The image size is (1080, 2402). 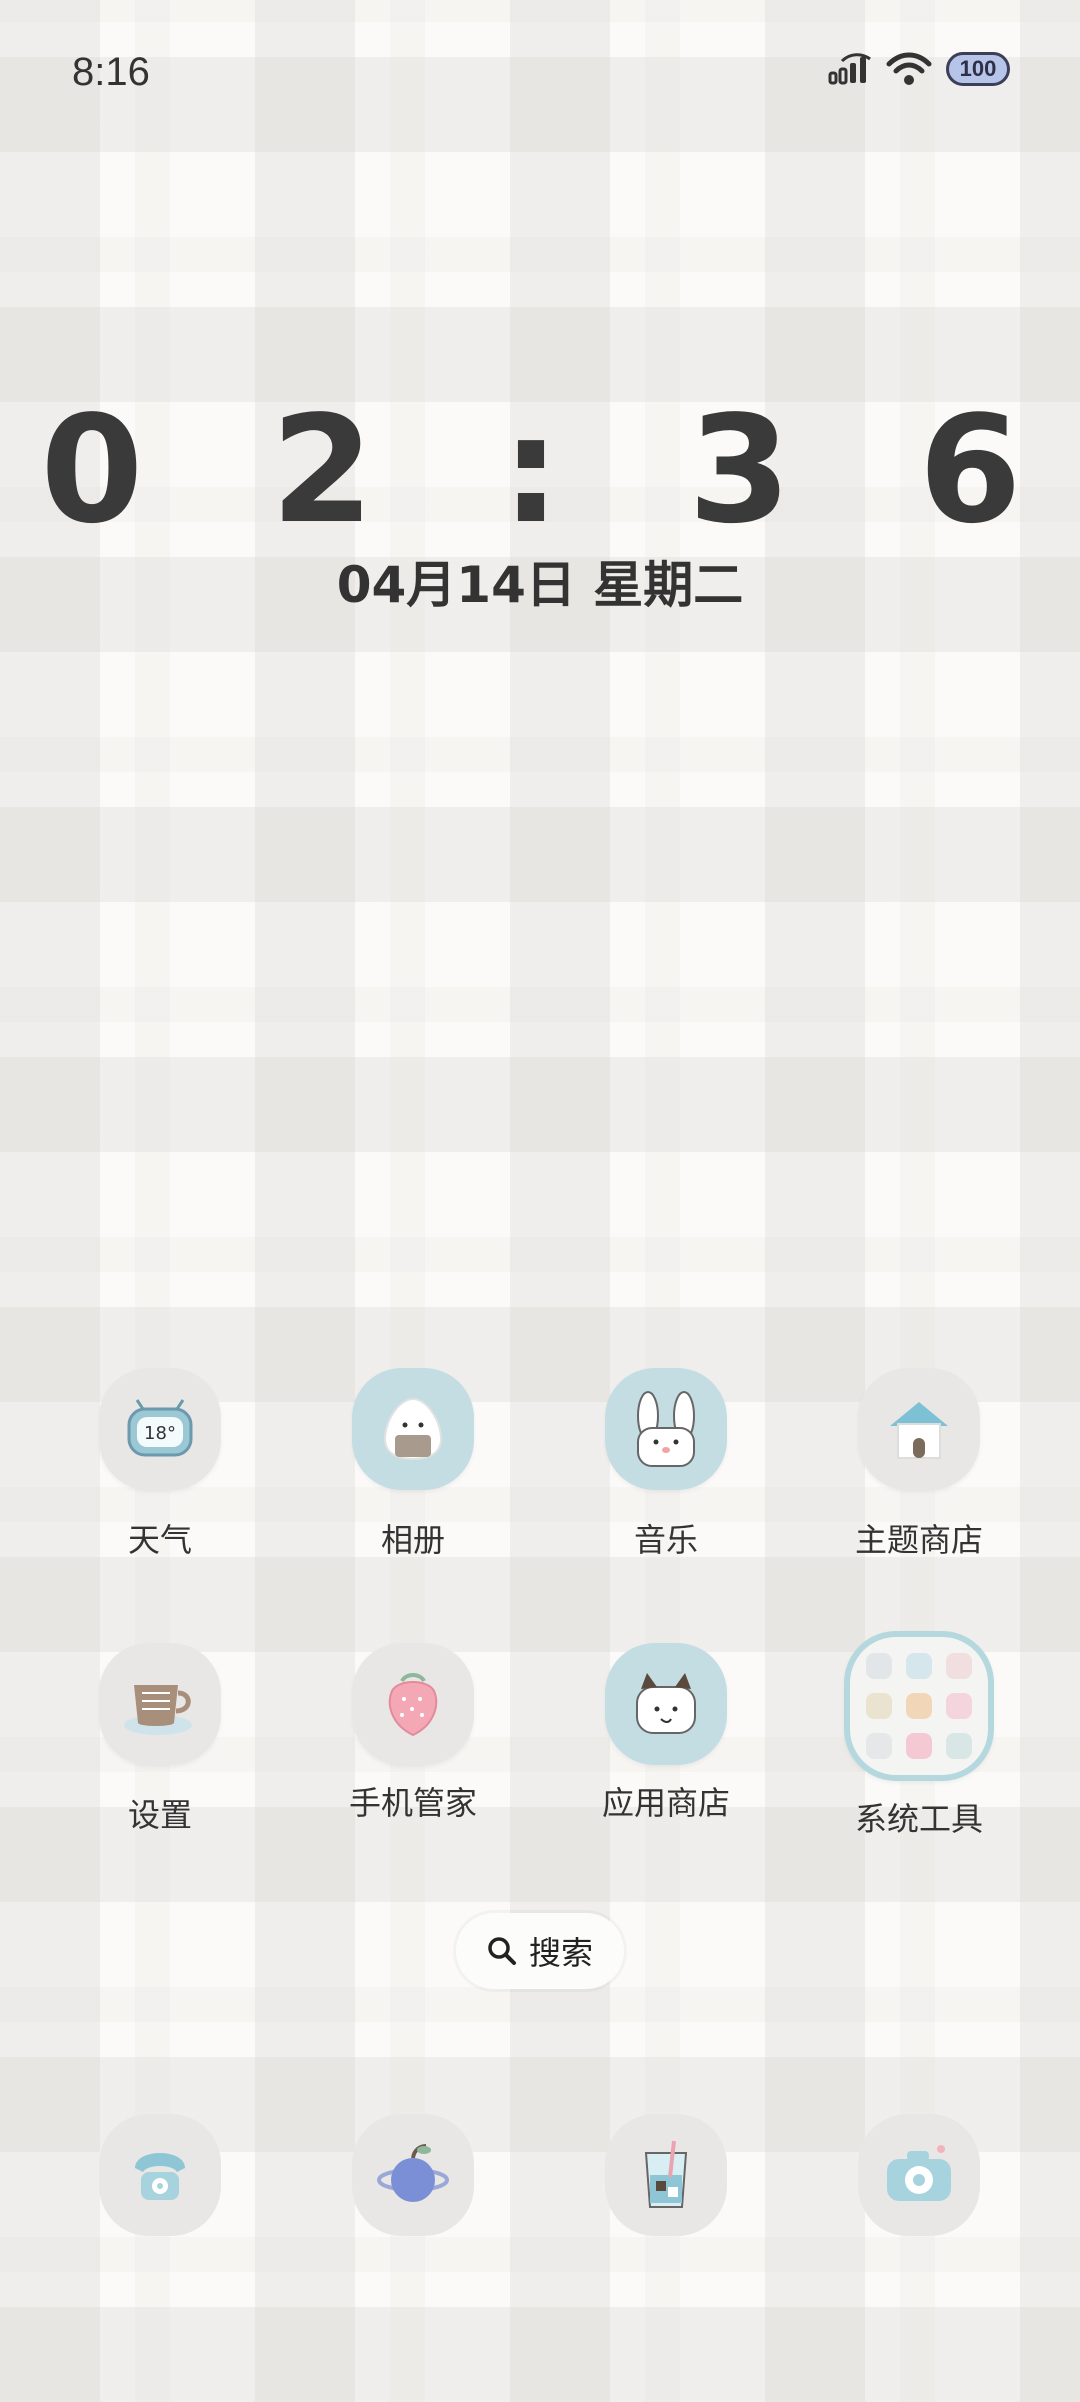 I want to click on app-store: 应用商店, so click(x=666, y=1733).